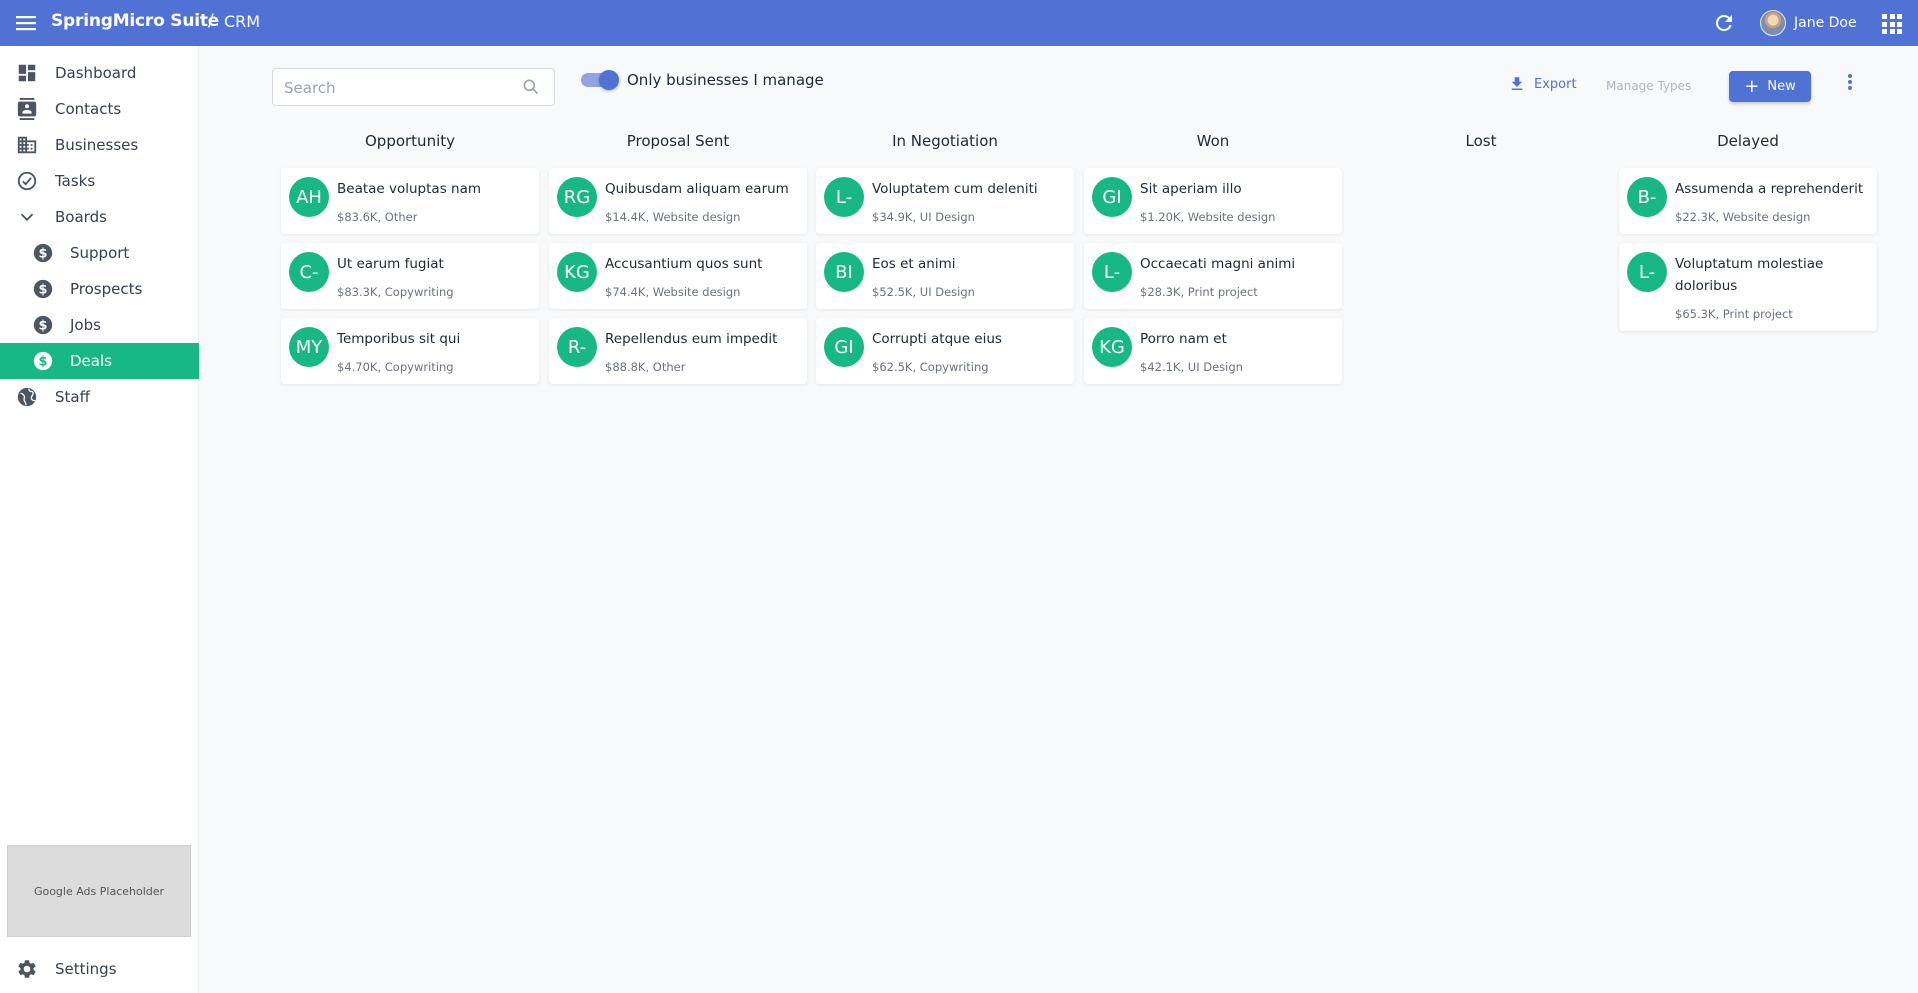 This screenshot has height=993, width=1918. Describe the element at coordinates (1555, 84) in the screenshot. I see `export-label: Export` at that location.